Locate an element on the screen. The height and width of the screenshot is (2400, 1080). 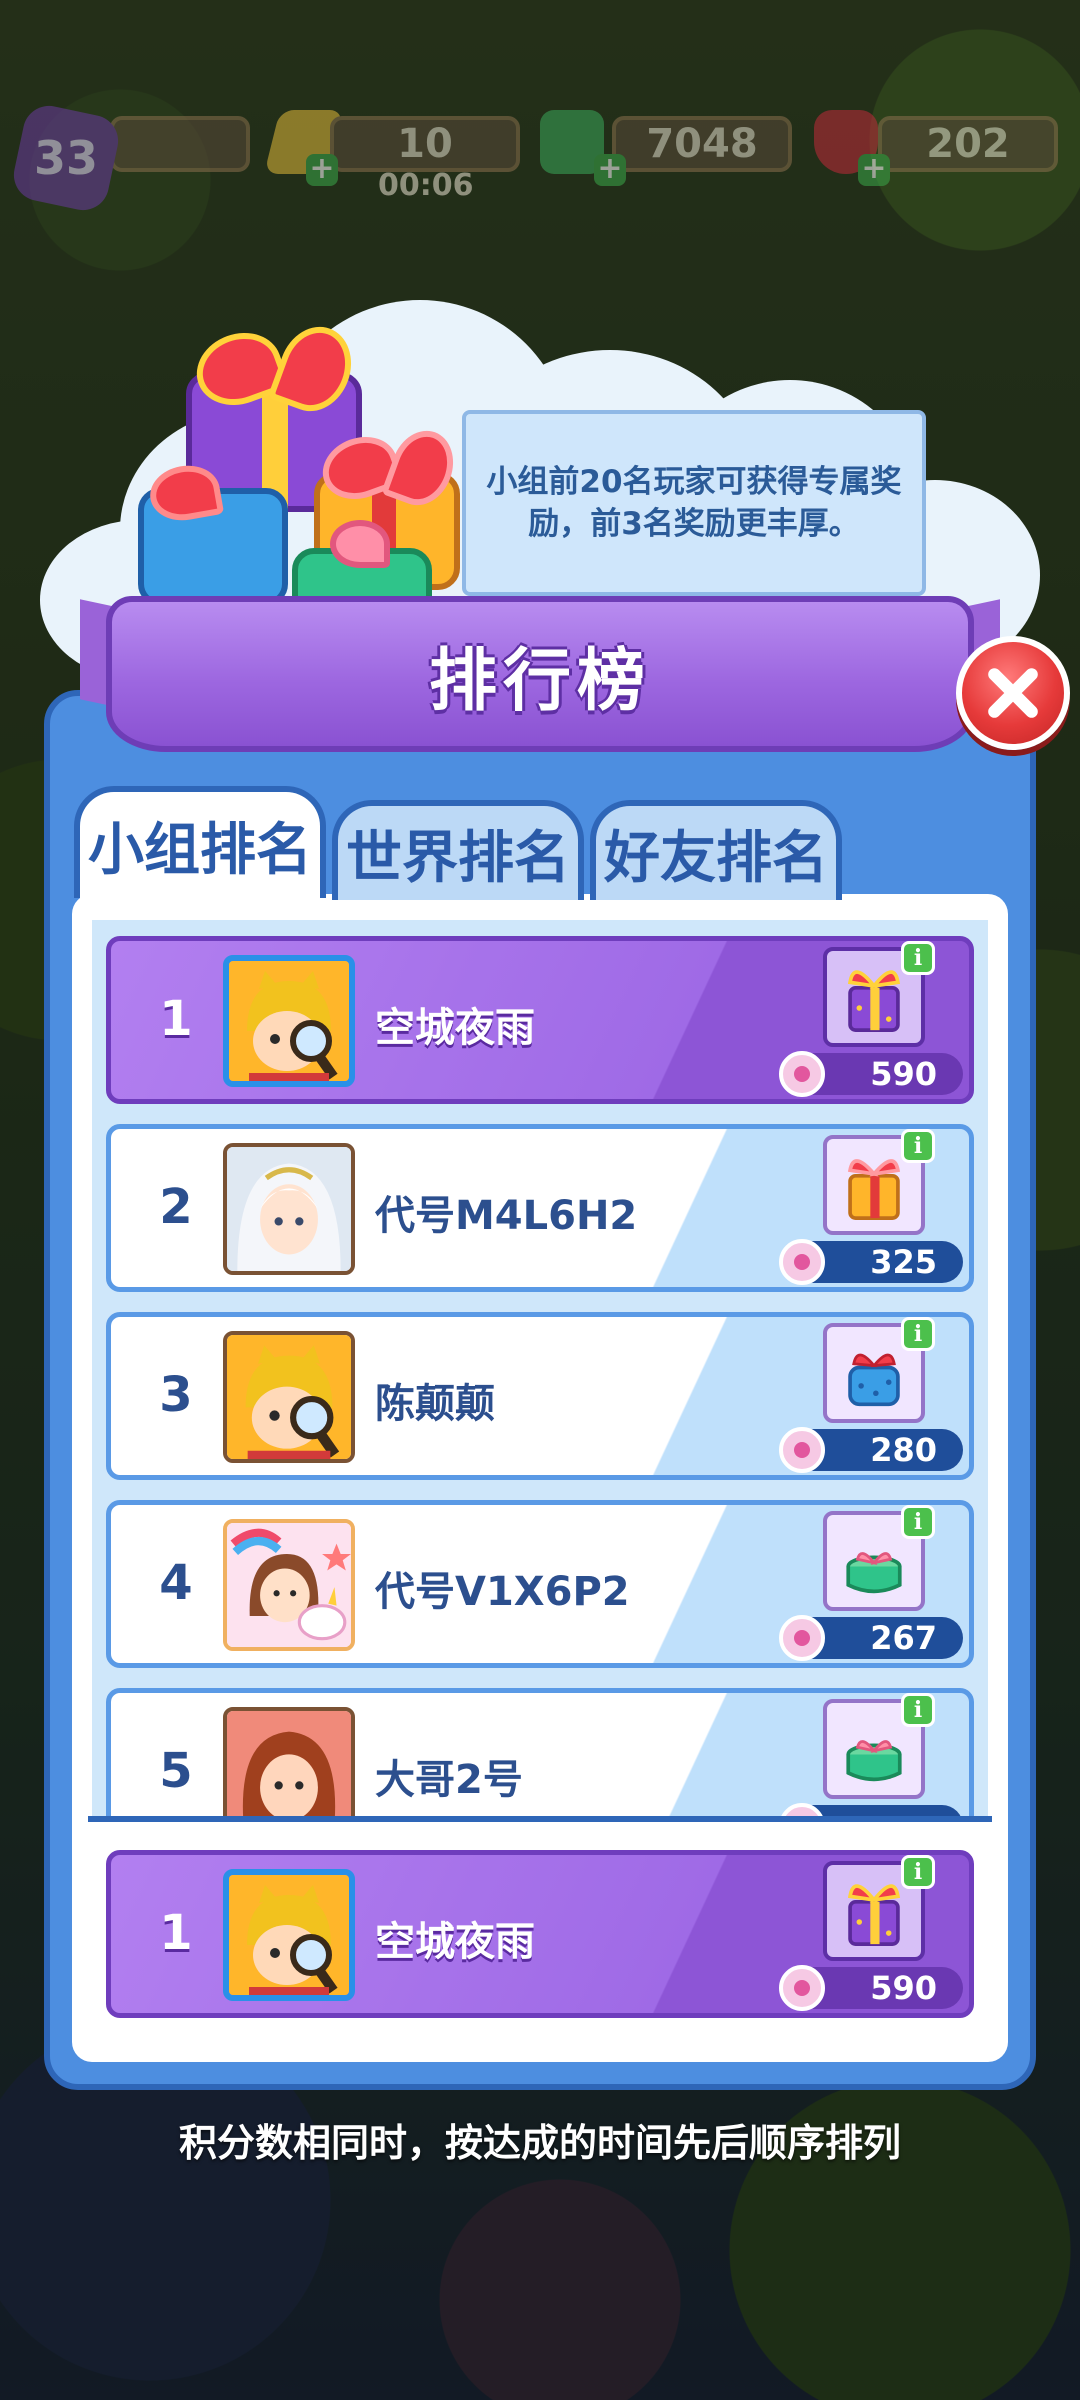
tab-group-ranking: 小组排名 is located at coordinates (200, 842).